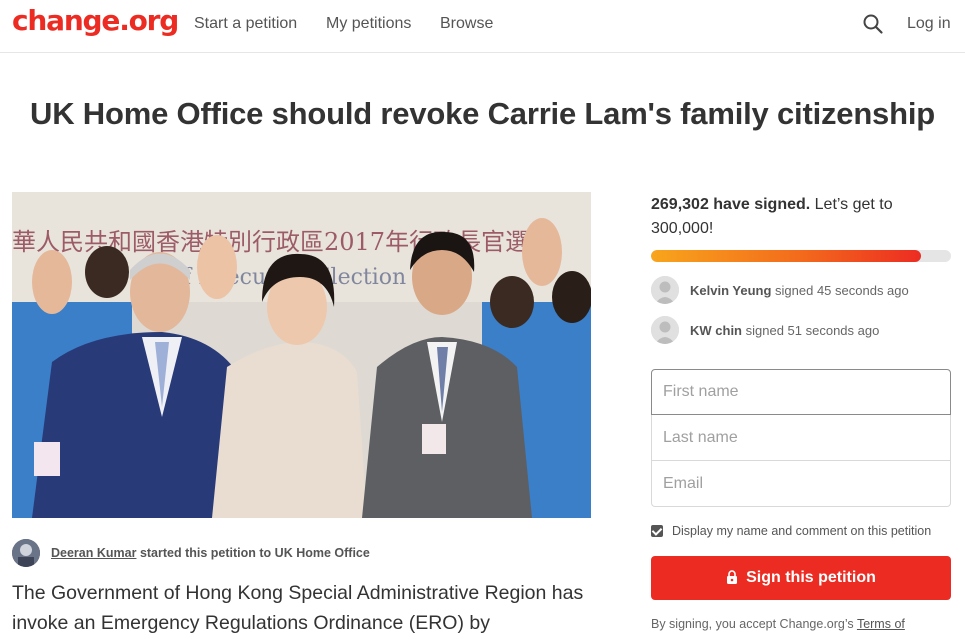 This screenshot has width=965, height=639. What do you see at coordinates (245, 24) in the screenshot?
I see `nav-start-petition: Start a petition` at bounding box center [245, 24].